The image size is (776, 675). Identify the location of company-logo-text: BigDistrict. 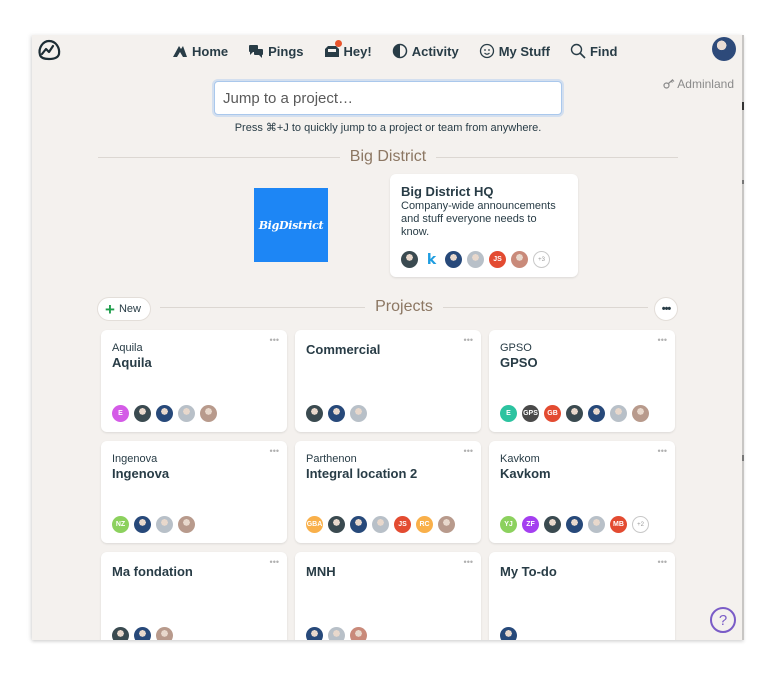
(291, 225).